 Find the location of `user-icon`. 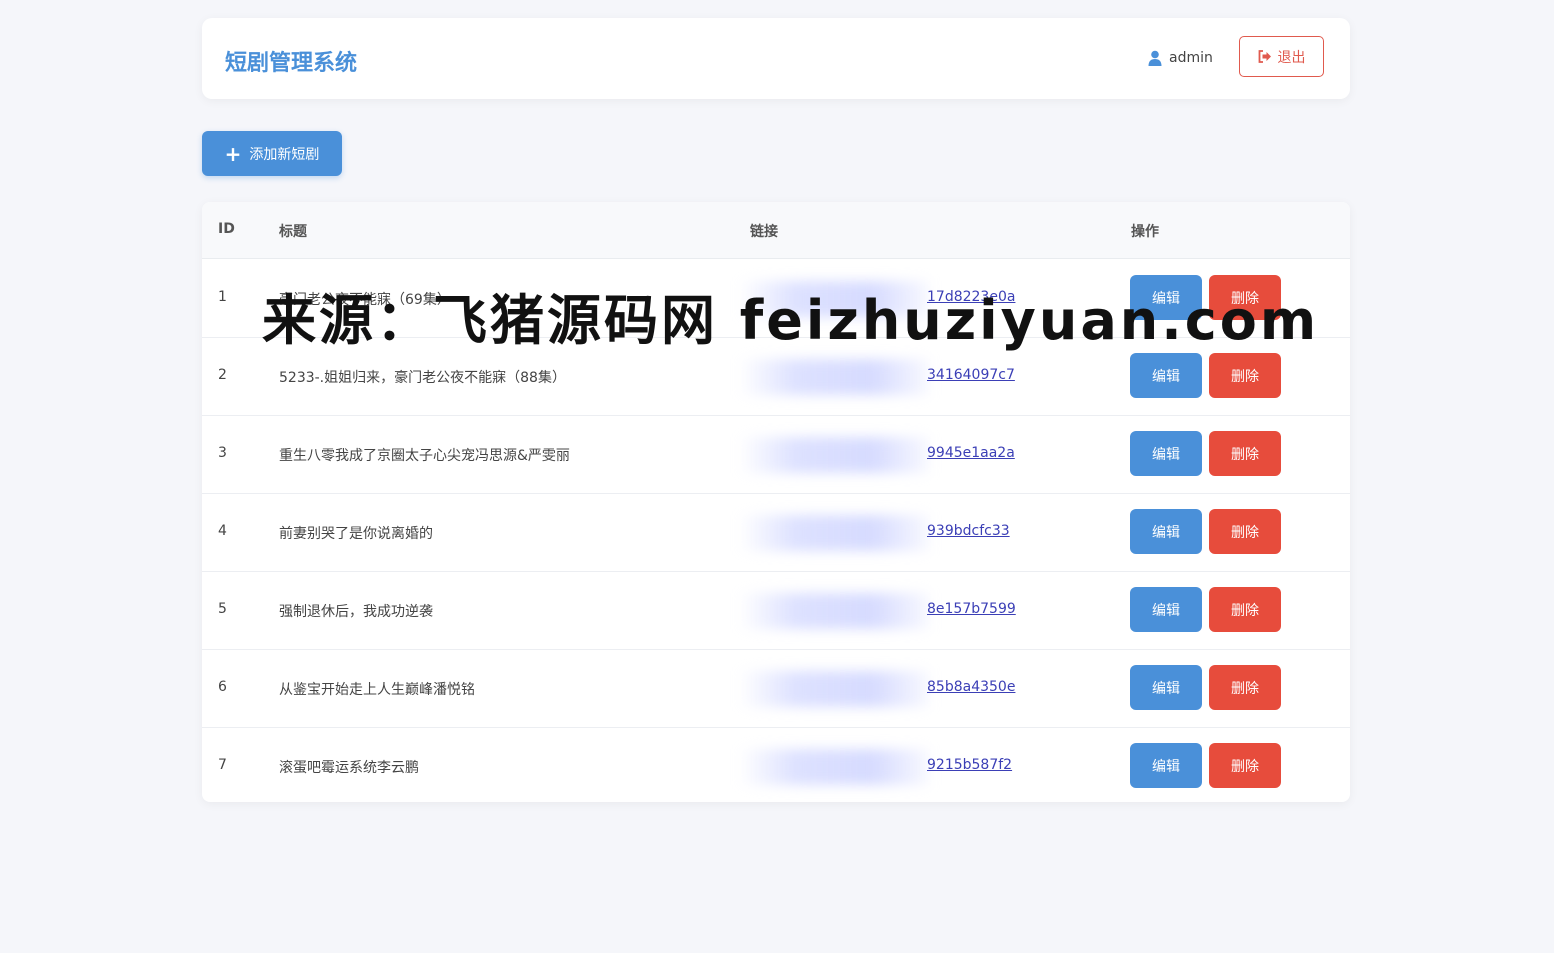

user-icon is located at coordinates (1155, 58).